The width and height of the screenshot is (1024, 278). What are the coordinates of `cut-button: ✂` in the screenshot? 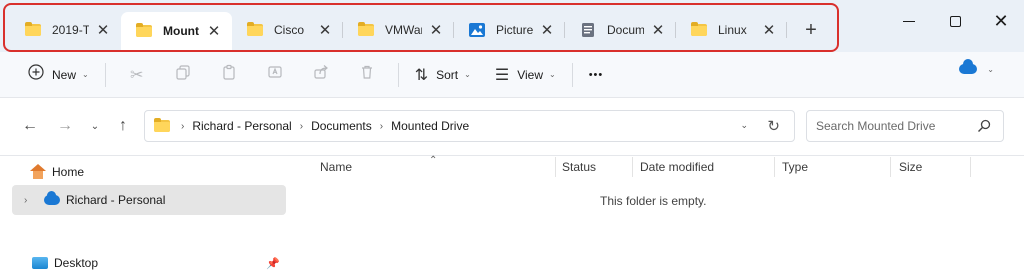 It's located at (137, 75).